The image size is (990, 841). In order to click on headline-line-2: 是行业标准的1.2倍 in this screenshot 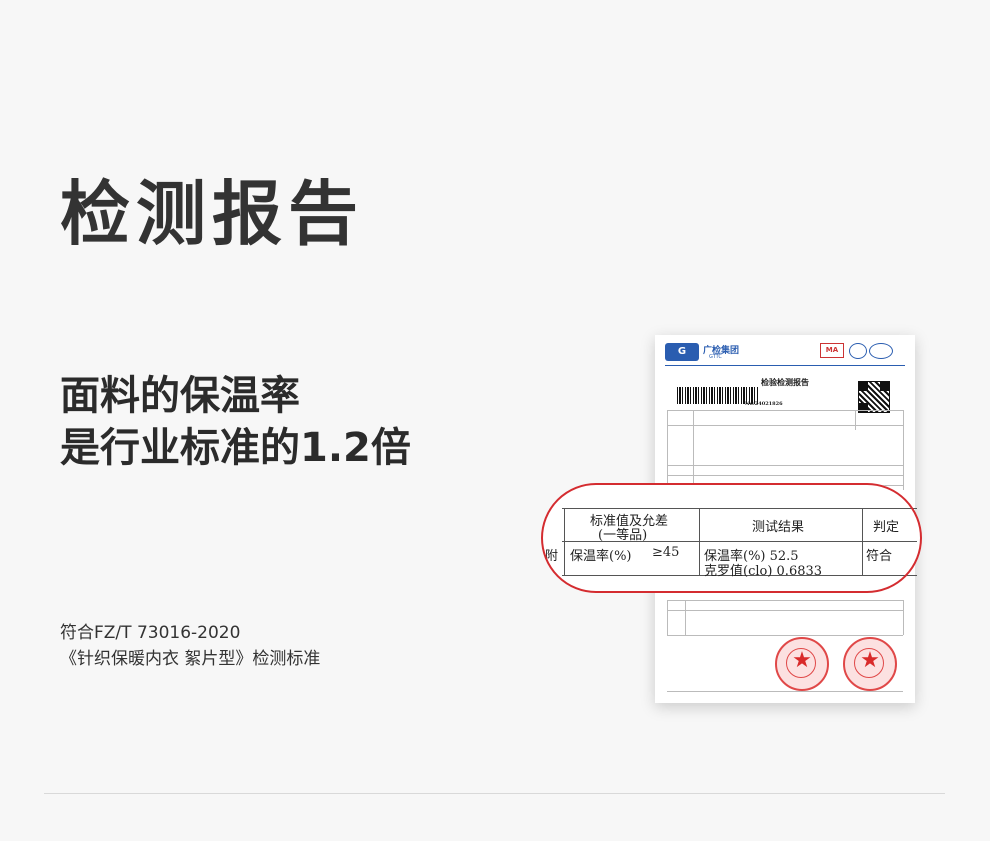, I will do `click(235, 448)`.